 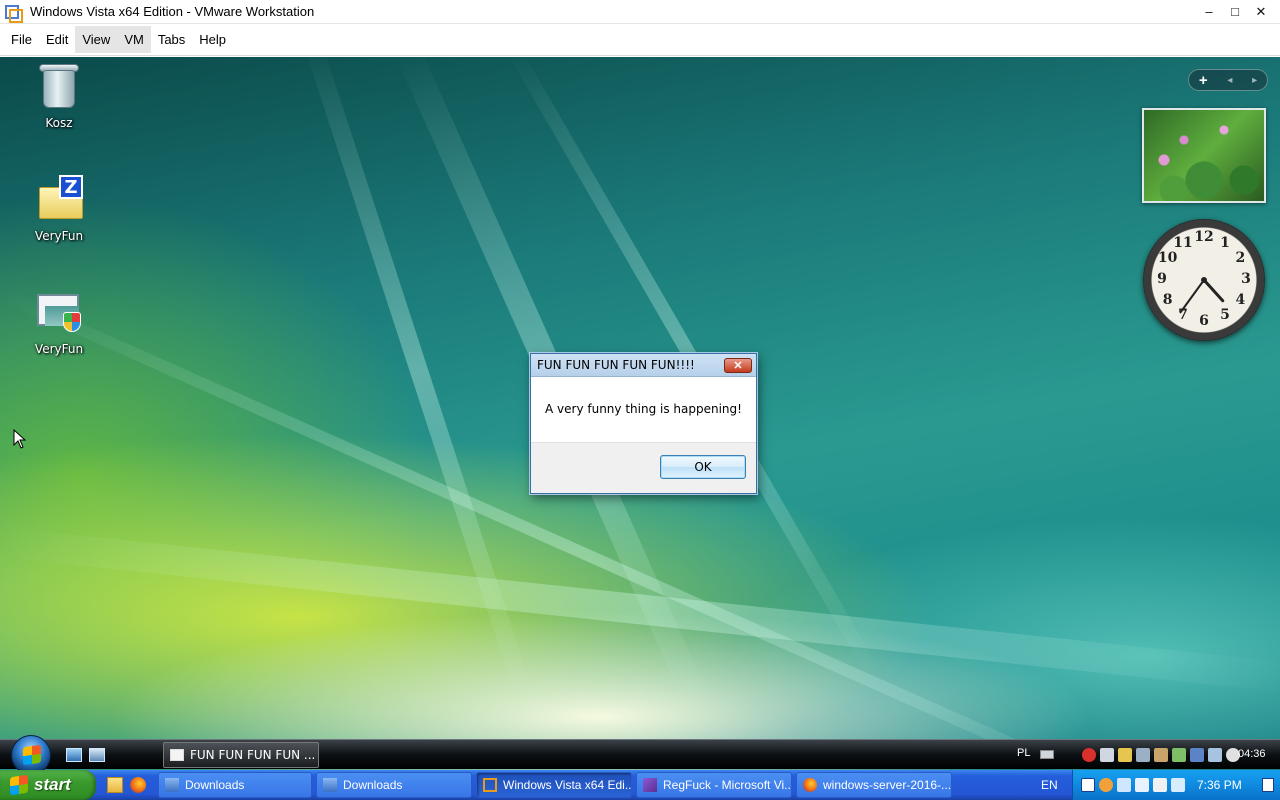 I want to click on installer-icon, so click(x=59, y=312).